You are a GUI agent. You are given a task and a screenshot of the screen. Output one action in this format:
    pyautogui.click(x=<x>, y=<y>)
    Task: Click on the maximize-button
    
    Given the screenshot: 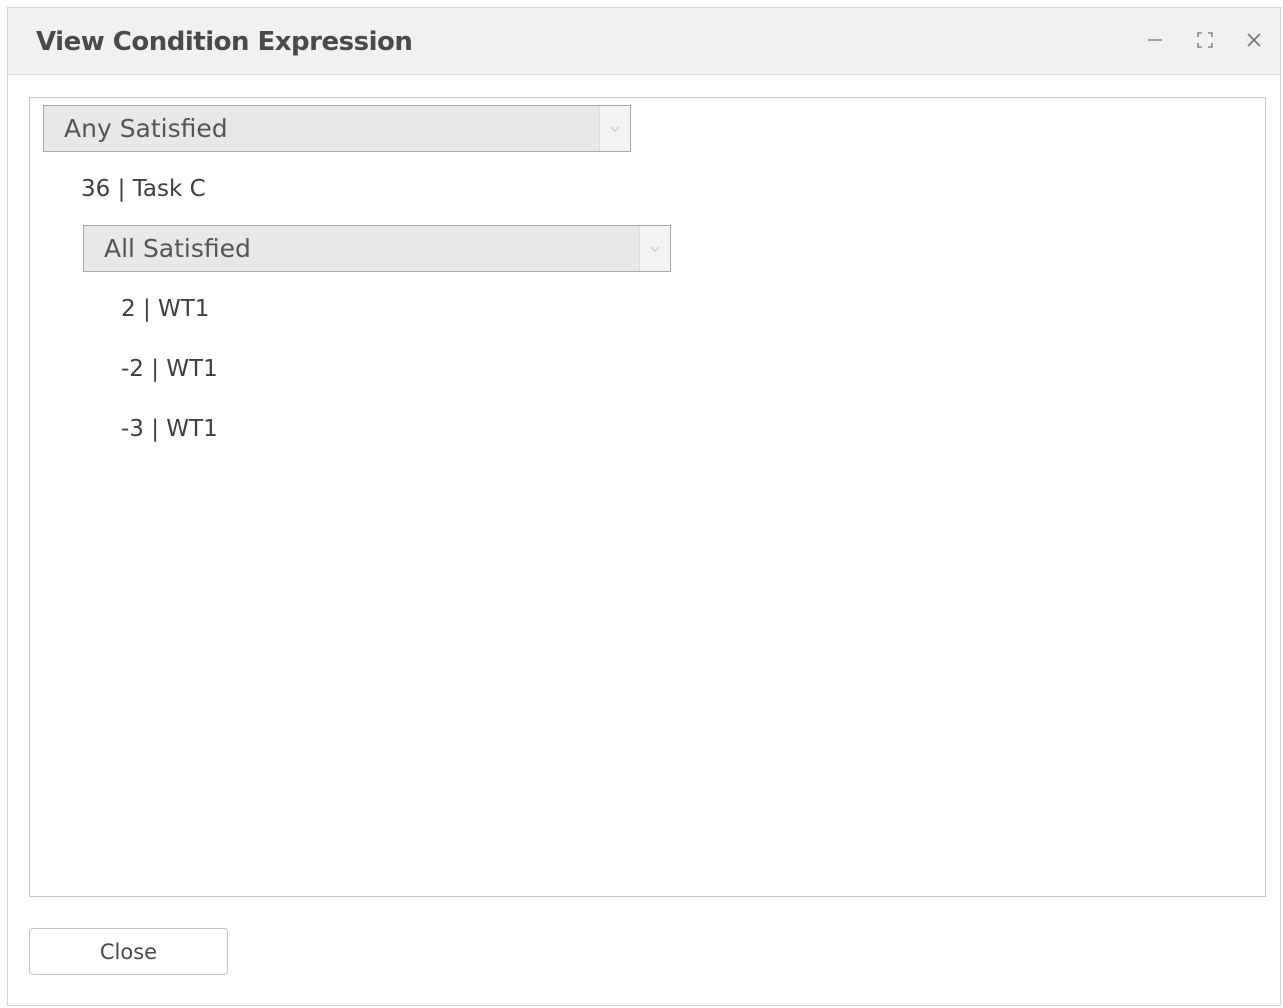 What is the action you would take?
    pyautogui.click(x=1205, y=40)
    